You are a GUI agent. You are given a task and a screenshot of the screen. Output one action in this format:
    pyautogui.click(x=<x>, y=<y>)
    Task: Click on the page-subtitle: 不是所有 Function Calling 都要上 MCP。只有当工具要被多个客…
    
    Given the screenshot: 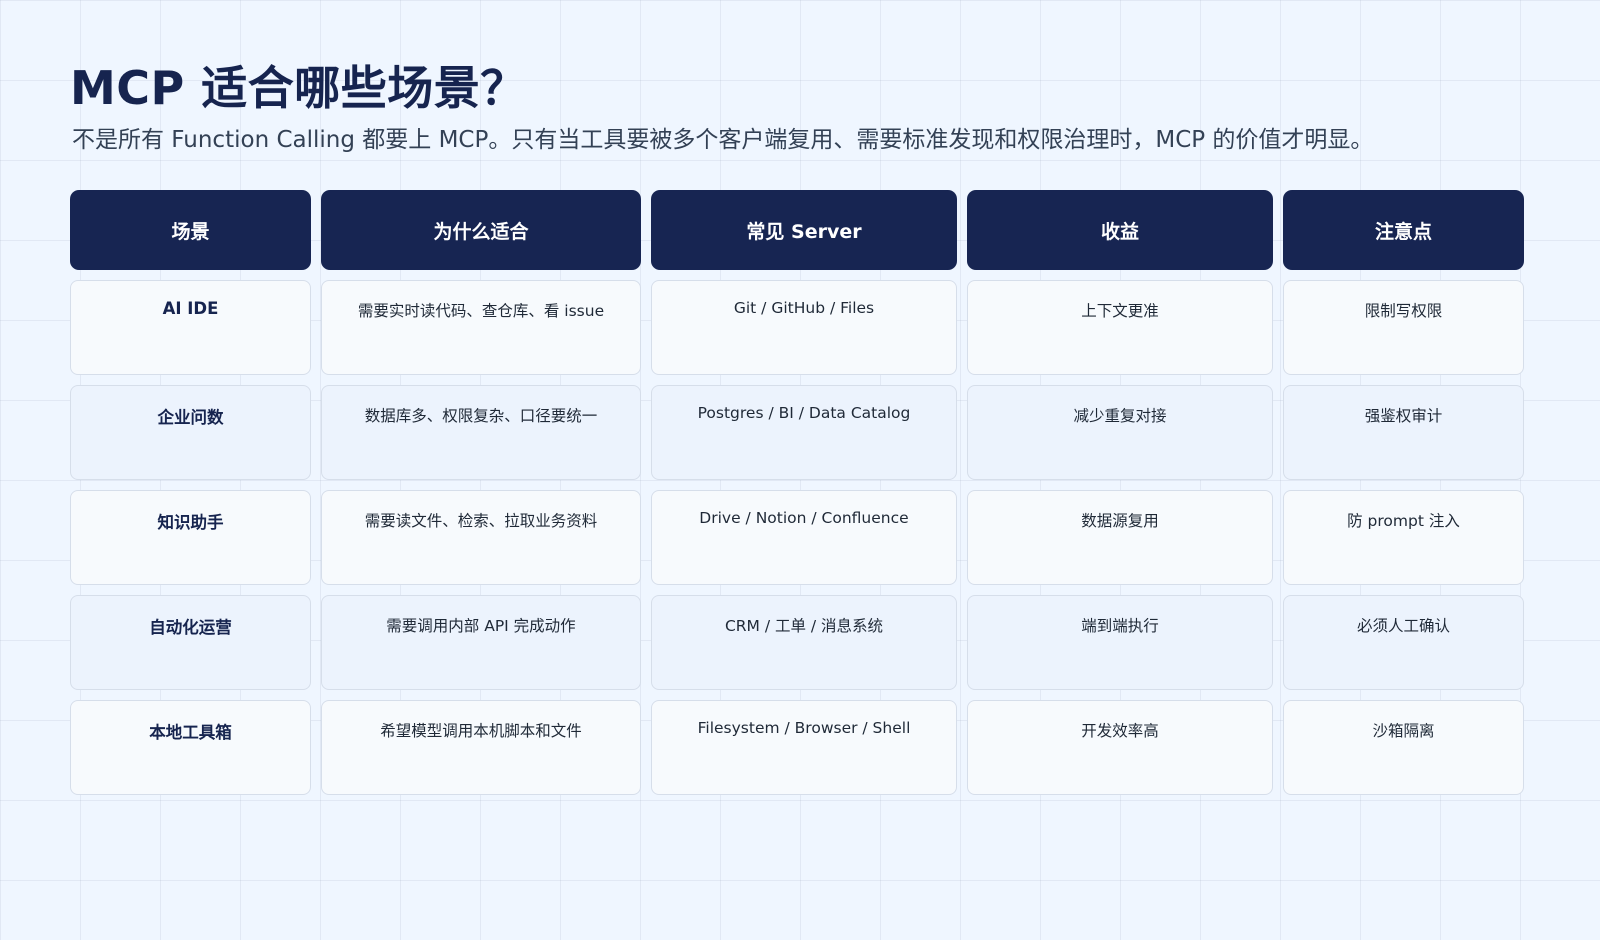 What is the action you would take?
    pyautogui.click(x=723, y=140)
    